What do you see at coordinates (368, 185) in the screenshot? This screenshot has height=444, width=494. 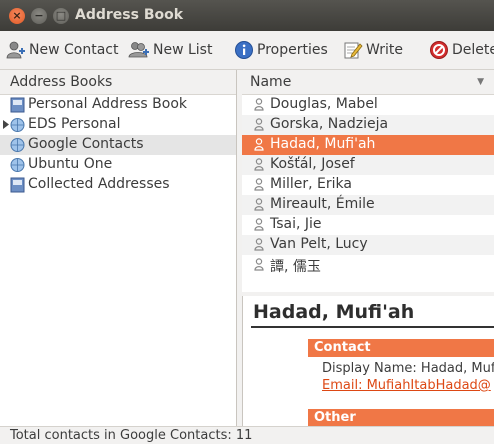 I see `contact-row: Miller, Erika` at bounding box center [368, 185].